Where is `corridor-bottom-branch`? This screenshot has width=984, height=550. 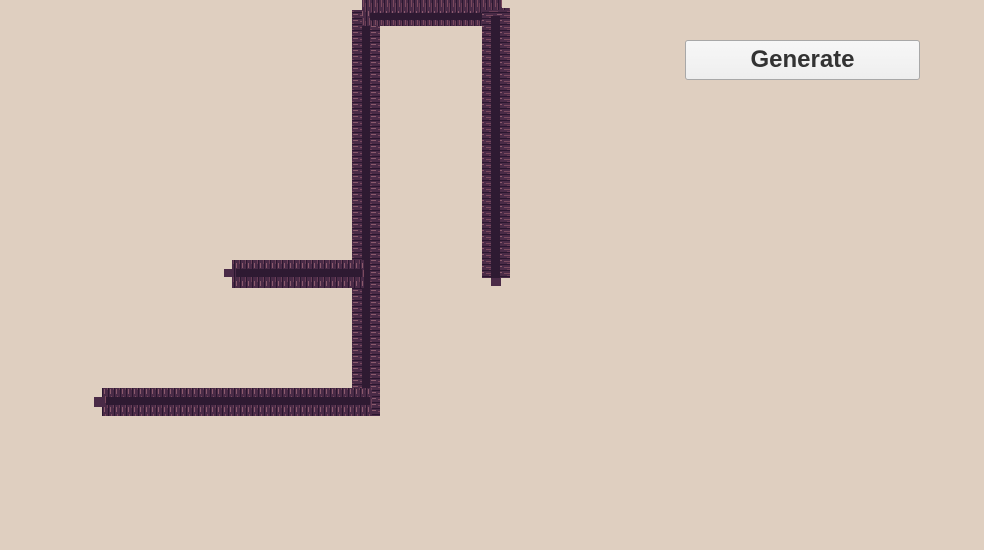 corridor-bottom-branch is located at coordinates (233, 402).